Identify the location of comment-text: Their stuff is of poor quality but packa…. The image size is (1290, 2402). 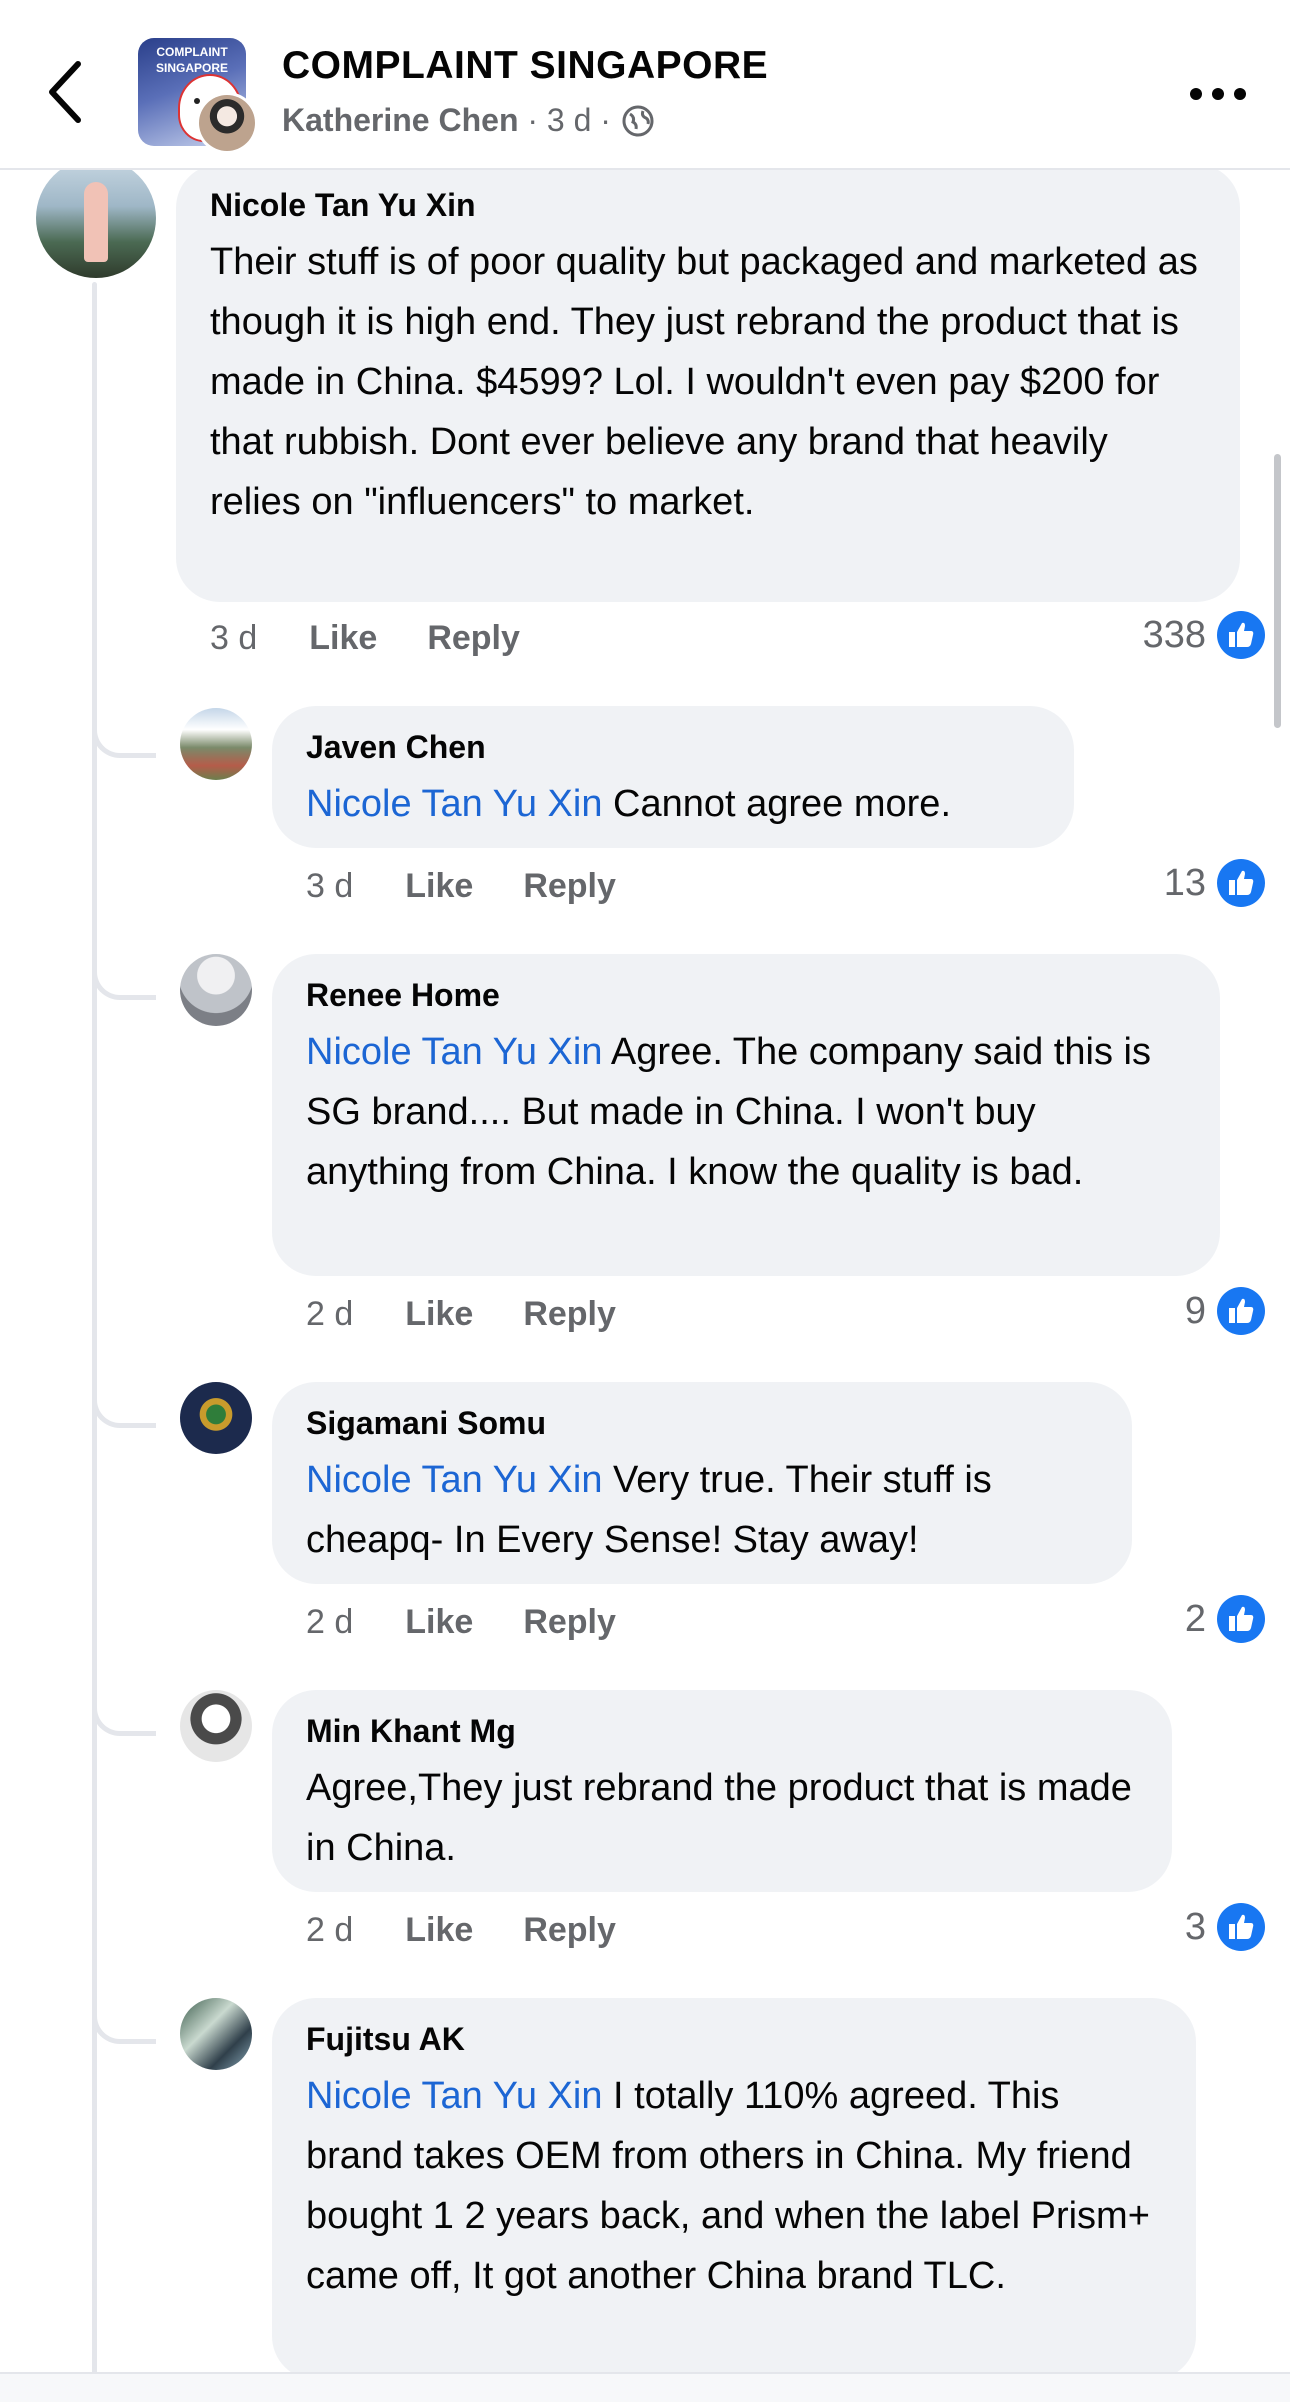
(704, 382).